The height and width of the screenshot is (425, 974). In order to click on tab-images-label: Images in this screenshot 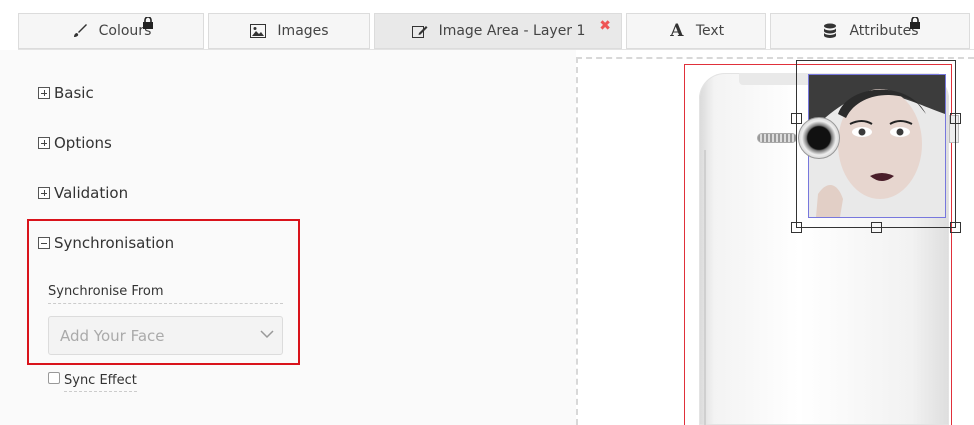, I will do `click(303, 31)`.